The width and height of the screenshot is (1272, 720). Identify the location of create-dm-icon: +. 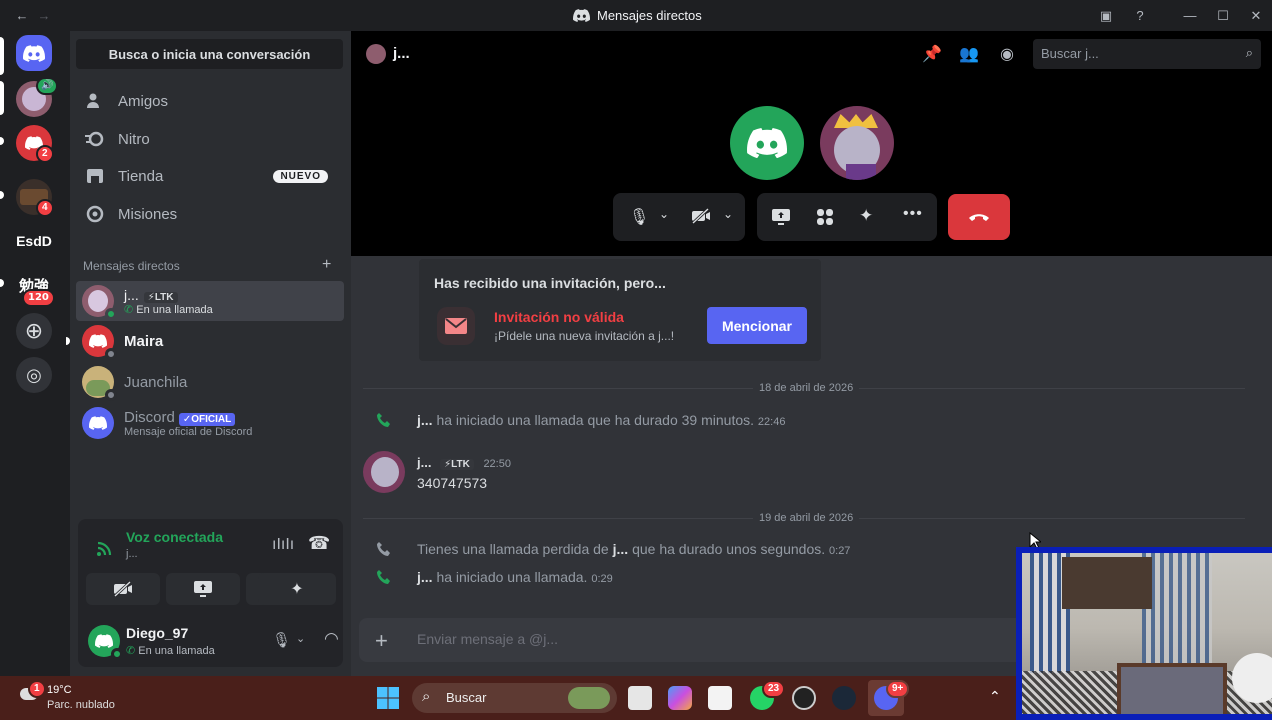
(326, 265).